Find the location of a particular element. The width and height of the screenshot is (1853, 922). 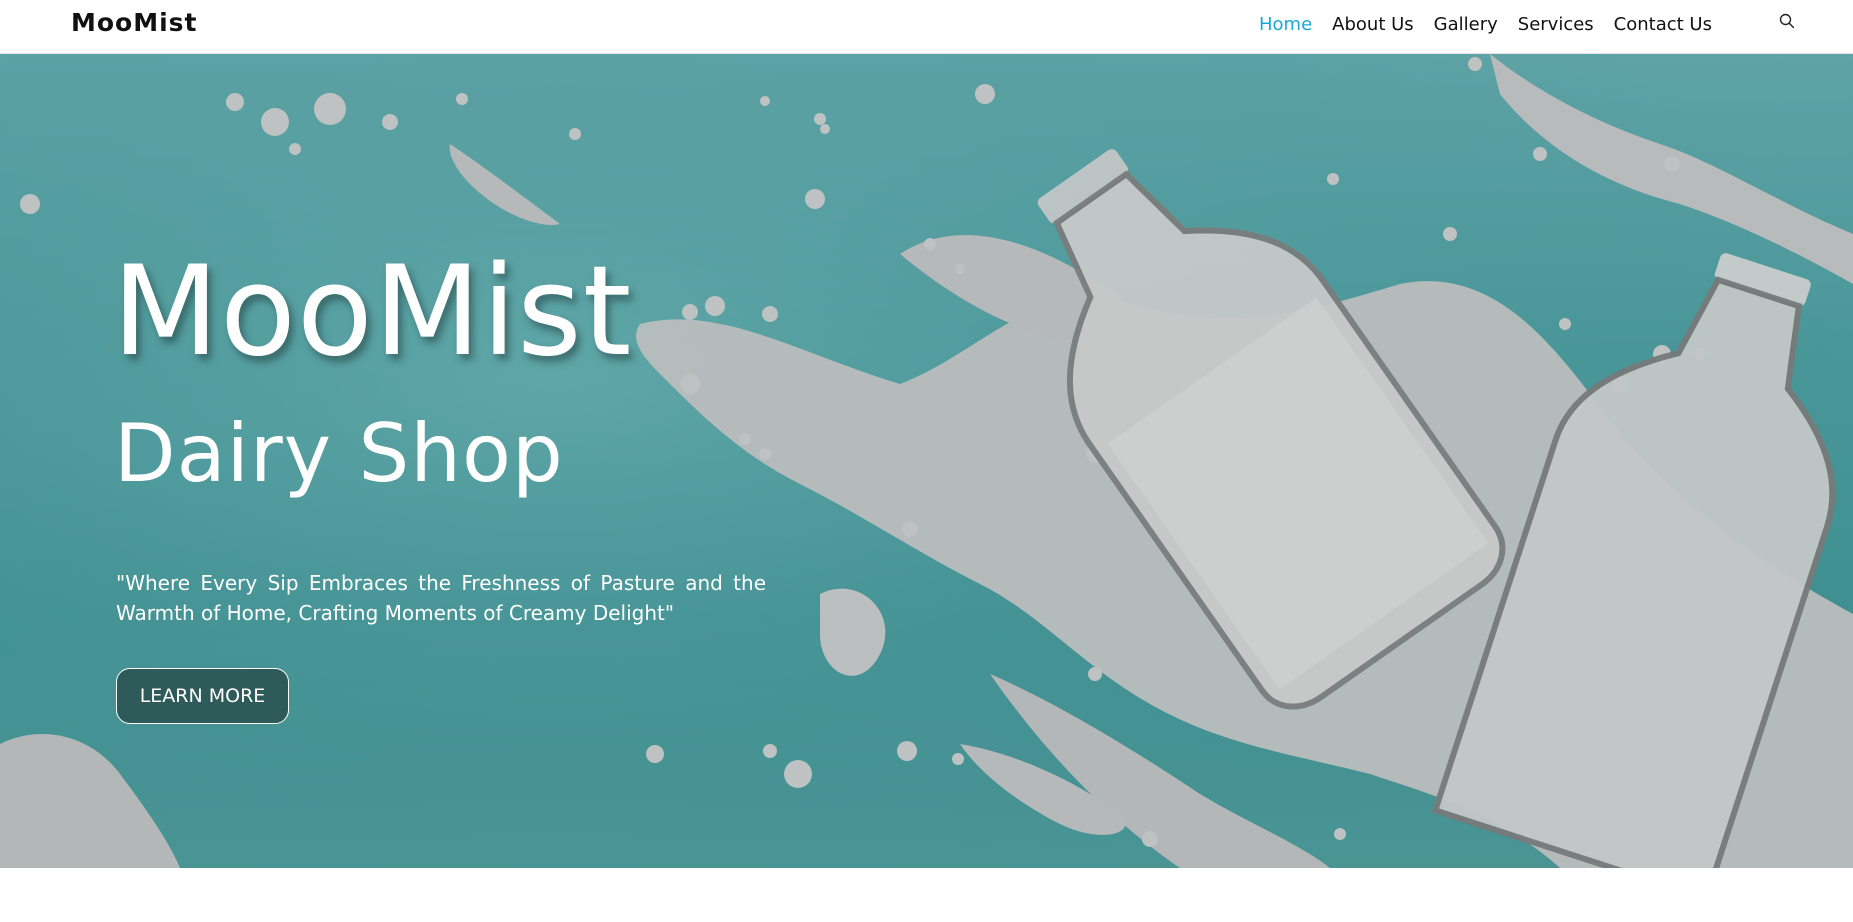

nav-link-contact-us: Contact Us is located at coordinates (1663, 25).